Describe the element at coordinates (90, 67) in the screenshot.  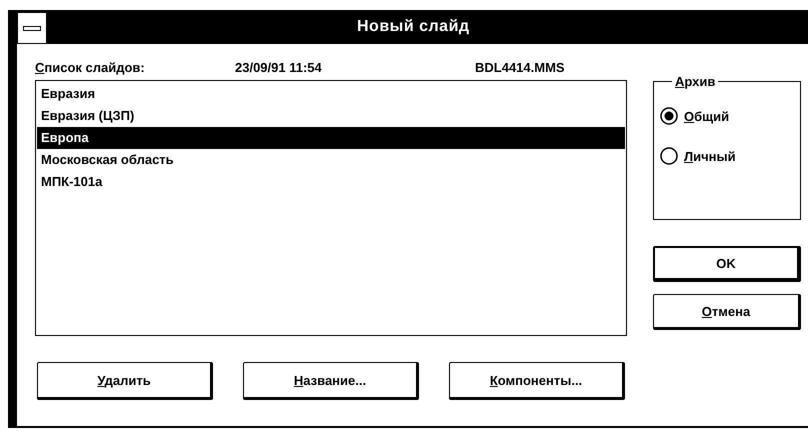
I see `list-label: Список слайдов:` at that location.